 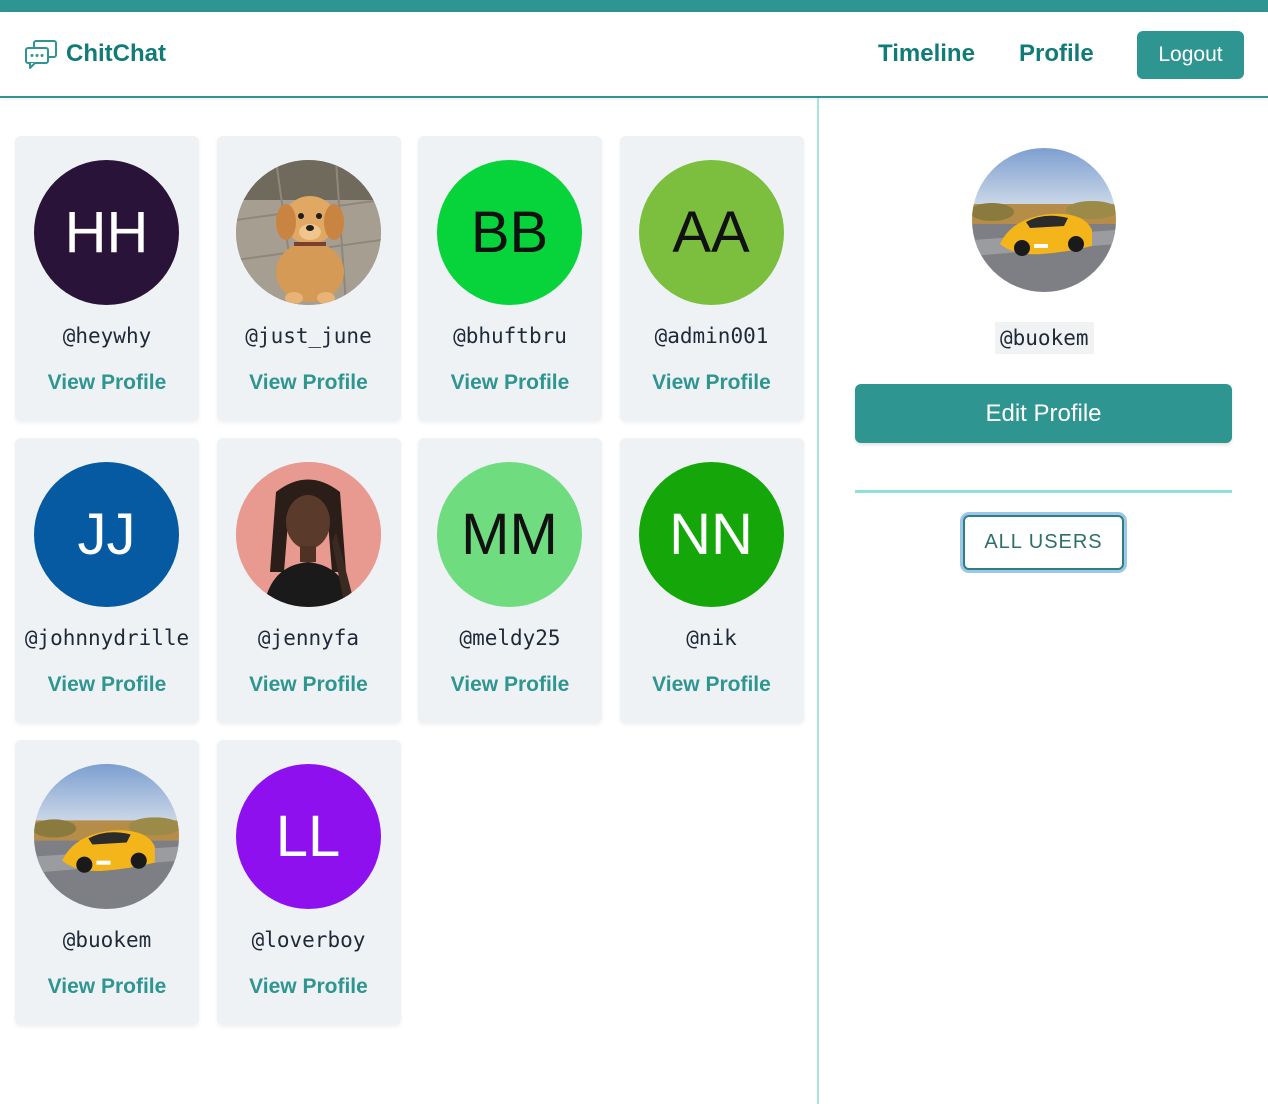 I want to click on user-card: LL @loverboy View Profile, so click(x=308, y=882).